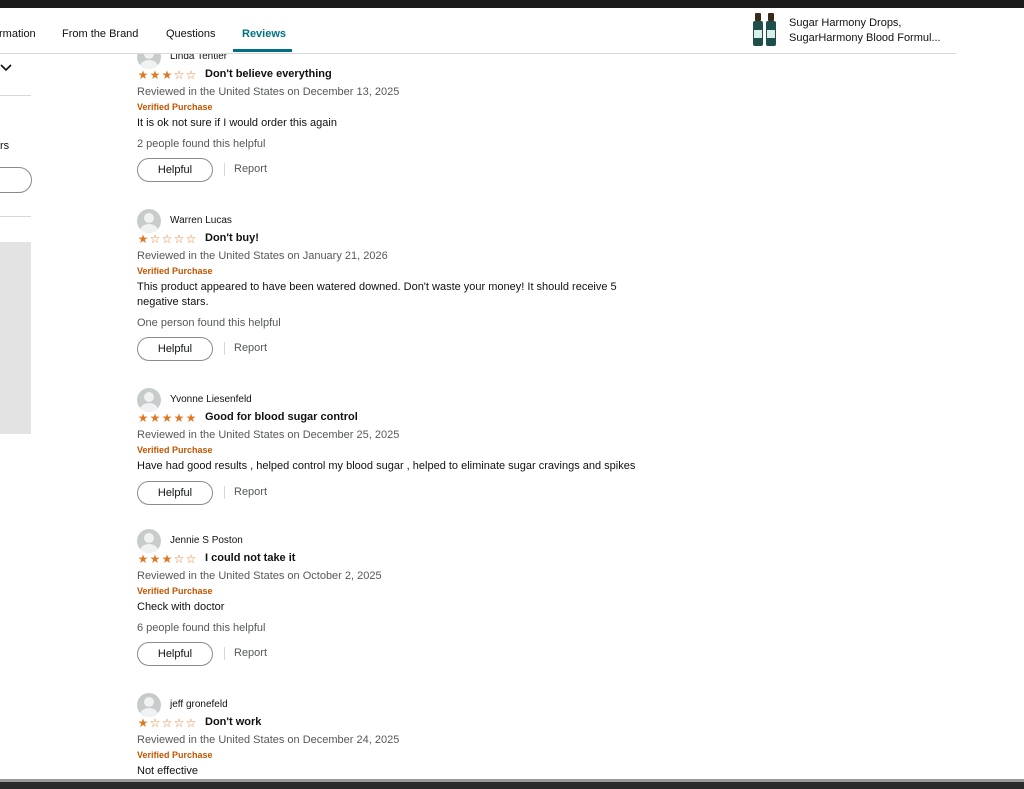 The height and width of the screenshot is (789, 1024). Describe the element at coordinates (201, 628) in the screenshot. I see `helpful-count: 6 people found this helpful` at that location.